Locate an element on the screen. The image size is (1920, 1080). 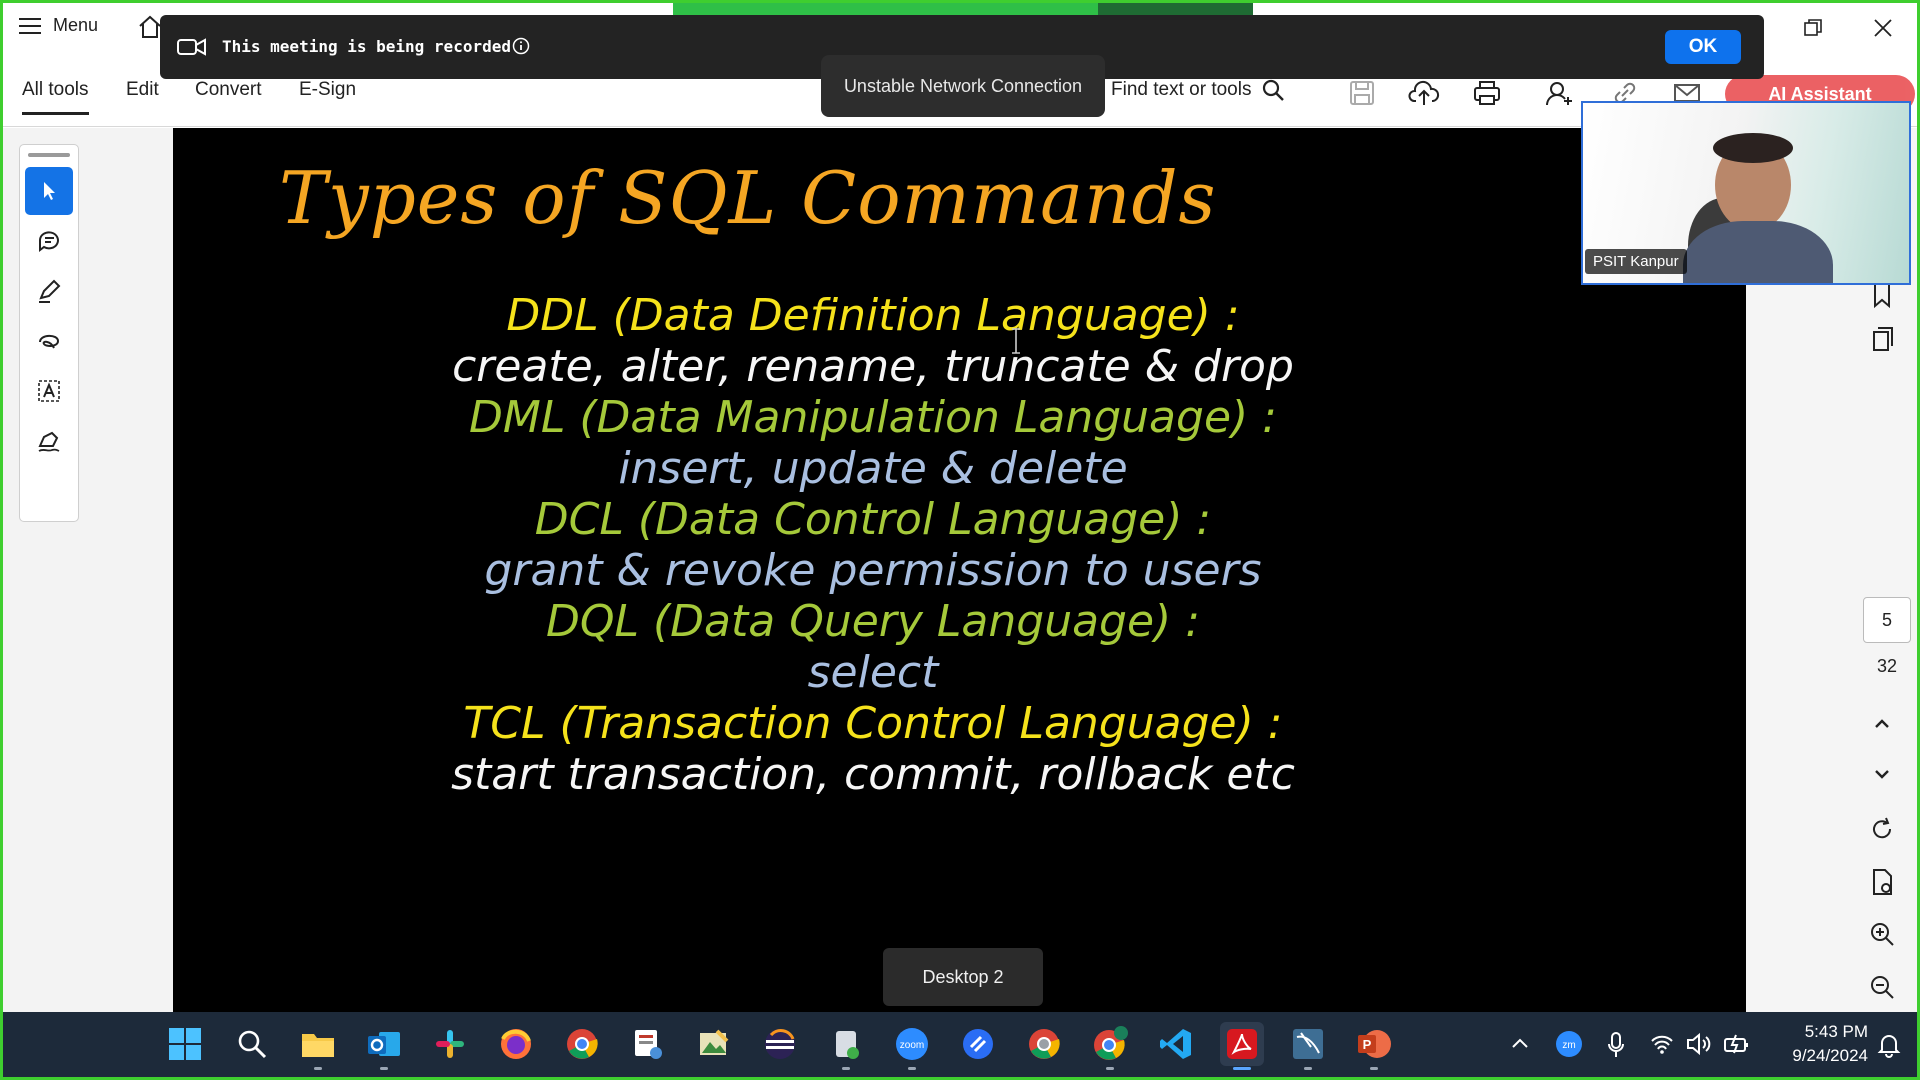
taskbar-image-viewer is located at coordinates (714, 1044).